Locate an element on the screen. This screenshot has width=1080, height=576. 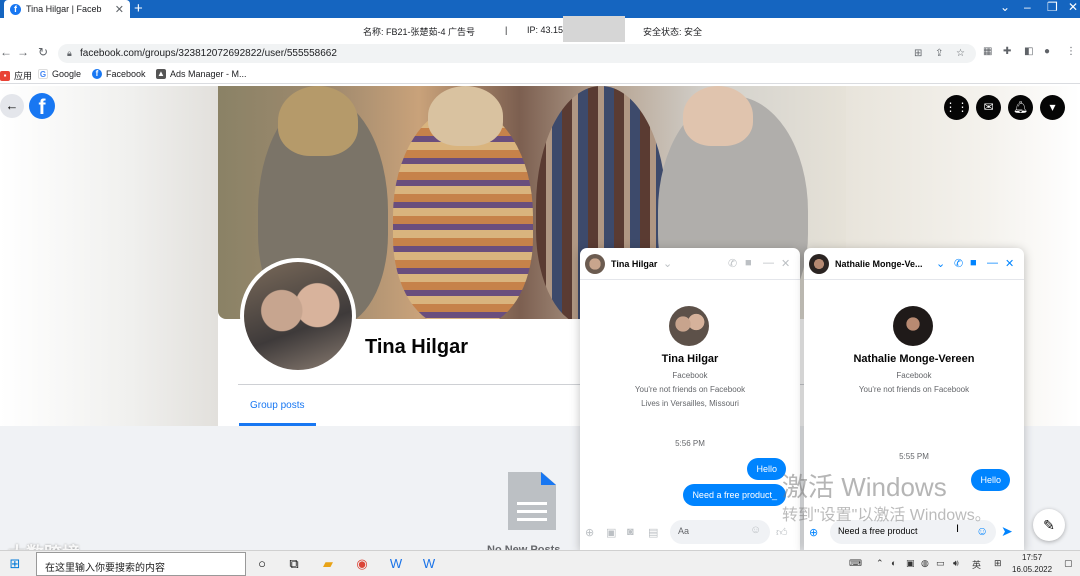
photo-icon: ▣ is located at coordinates (611, 532).